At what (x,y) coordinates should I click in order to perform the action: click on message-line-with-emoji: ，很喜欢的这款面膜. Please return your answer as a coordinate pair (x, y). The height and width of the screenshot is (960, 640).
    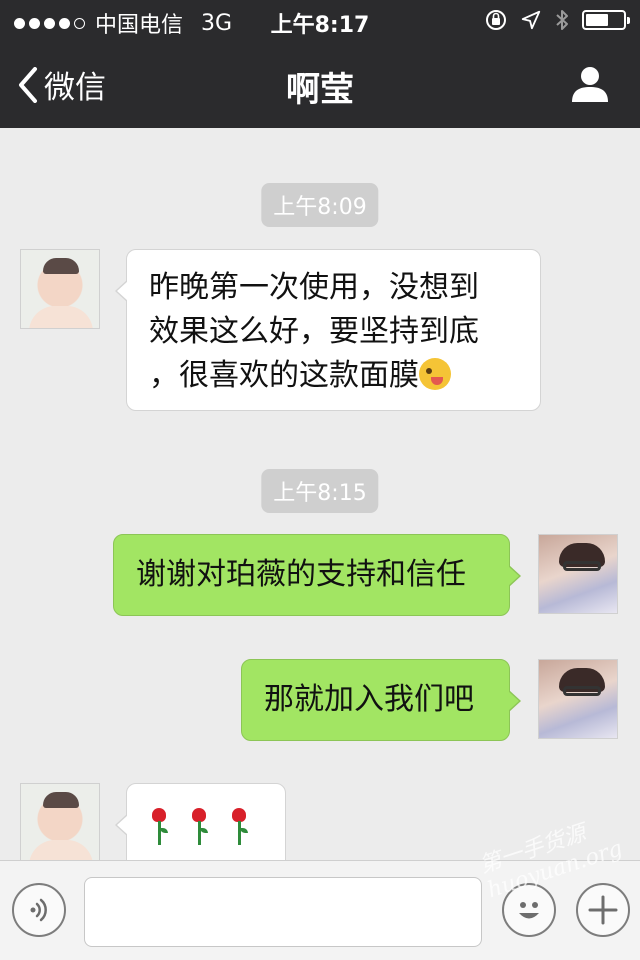
    Looking at the image, I should click on (333, 376).